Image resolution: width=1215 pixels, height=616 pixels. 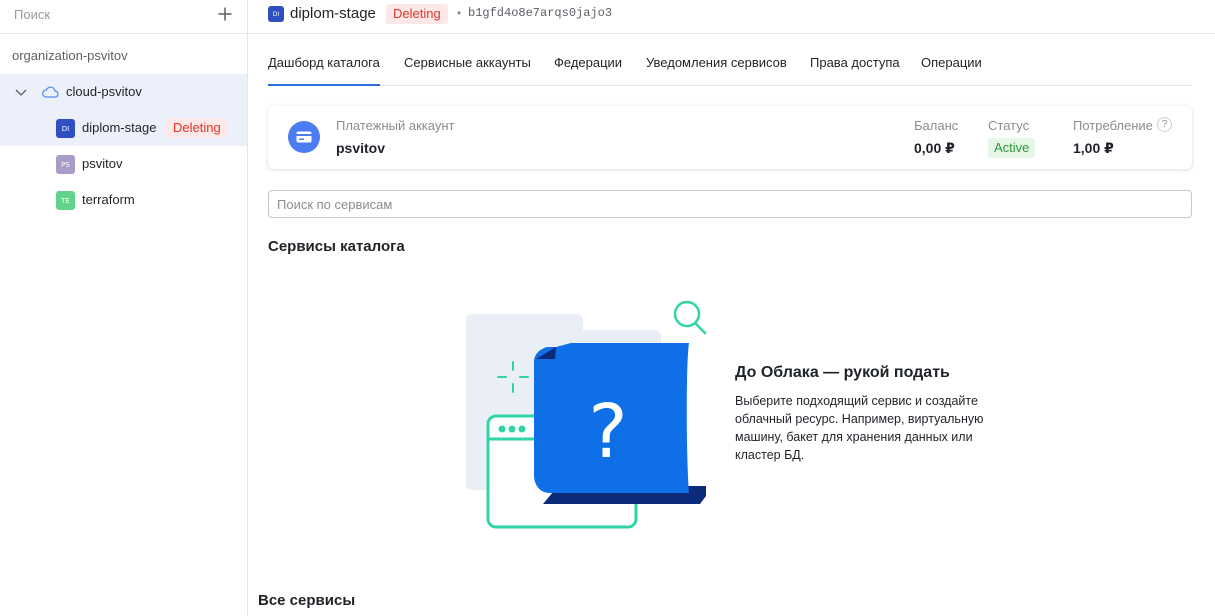 What do you see at coordinates (951, 62) in the screenshot?
I see `tab-operations: Операции` at bounding box center [951, 62].